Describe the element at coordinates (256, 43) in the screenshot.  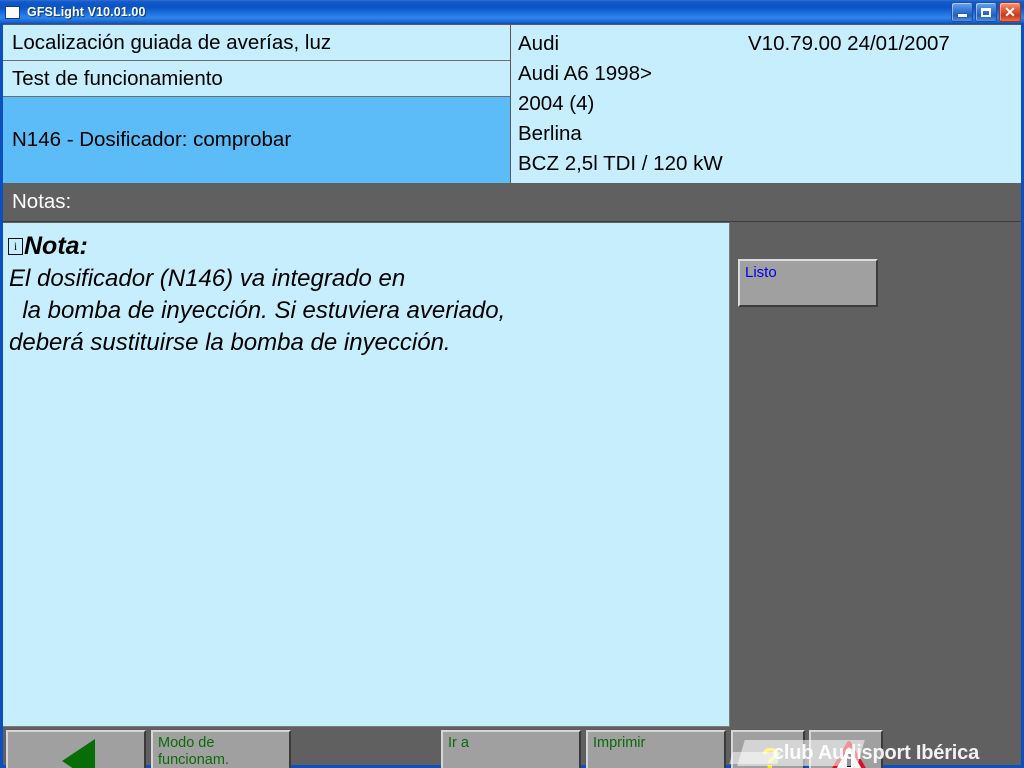
I see `breadcrumb-item-path: Localización guiada de averías, luz` at that location.